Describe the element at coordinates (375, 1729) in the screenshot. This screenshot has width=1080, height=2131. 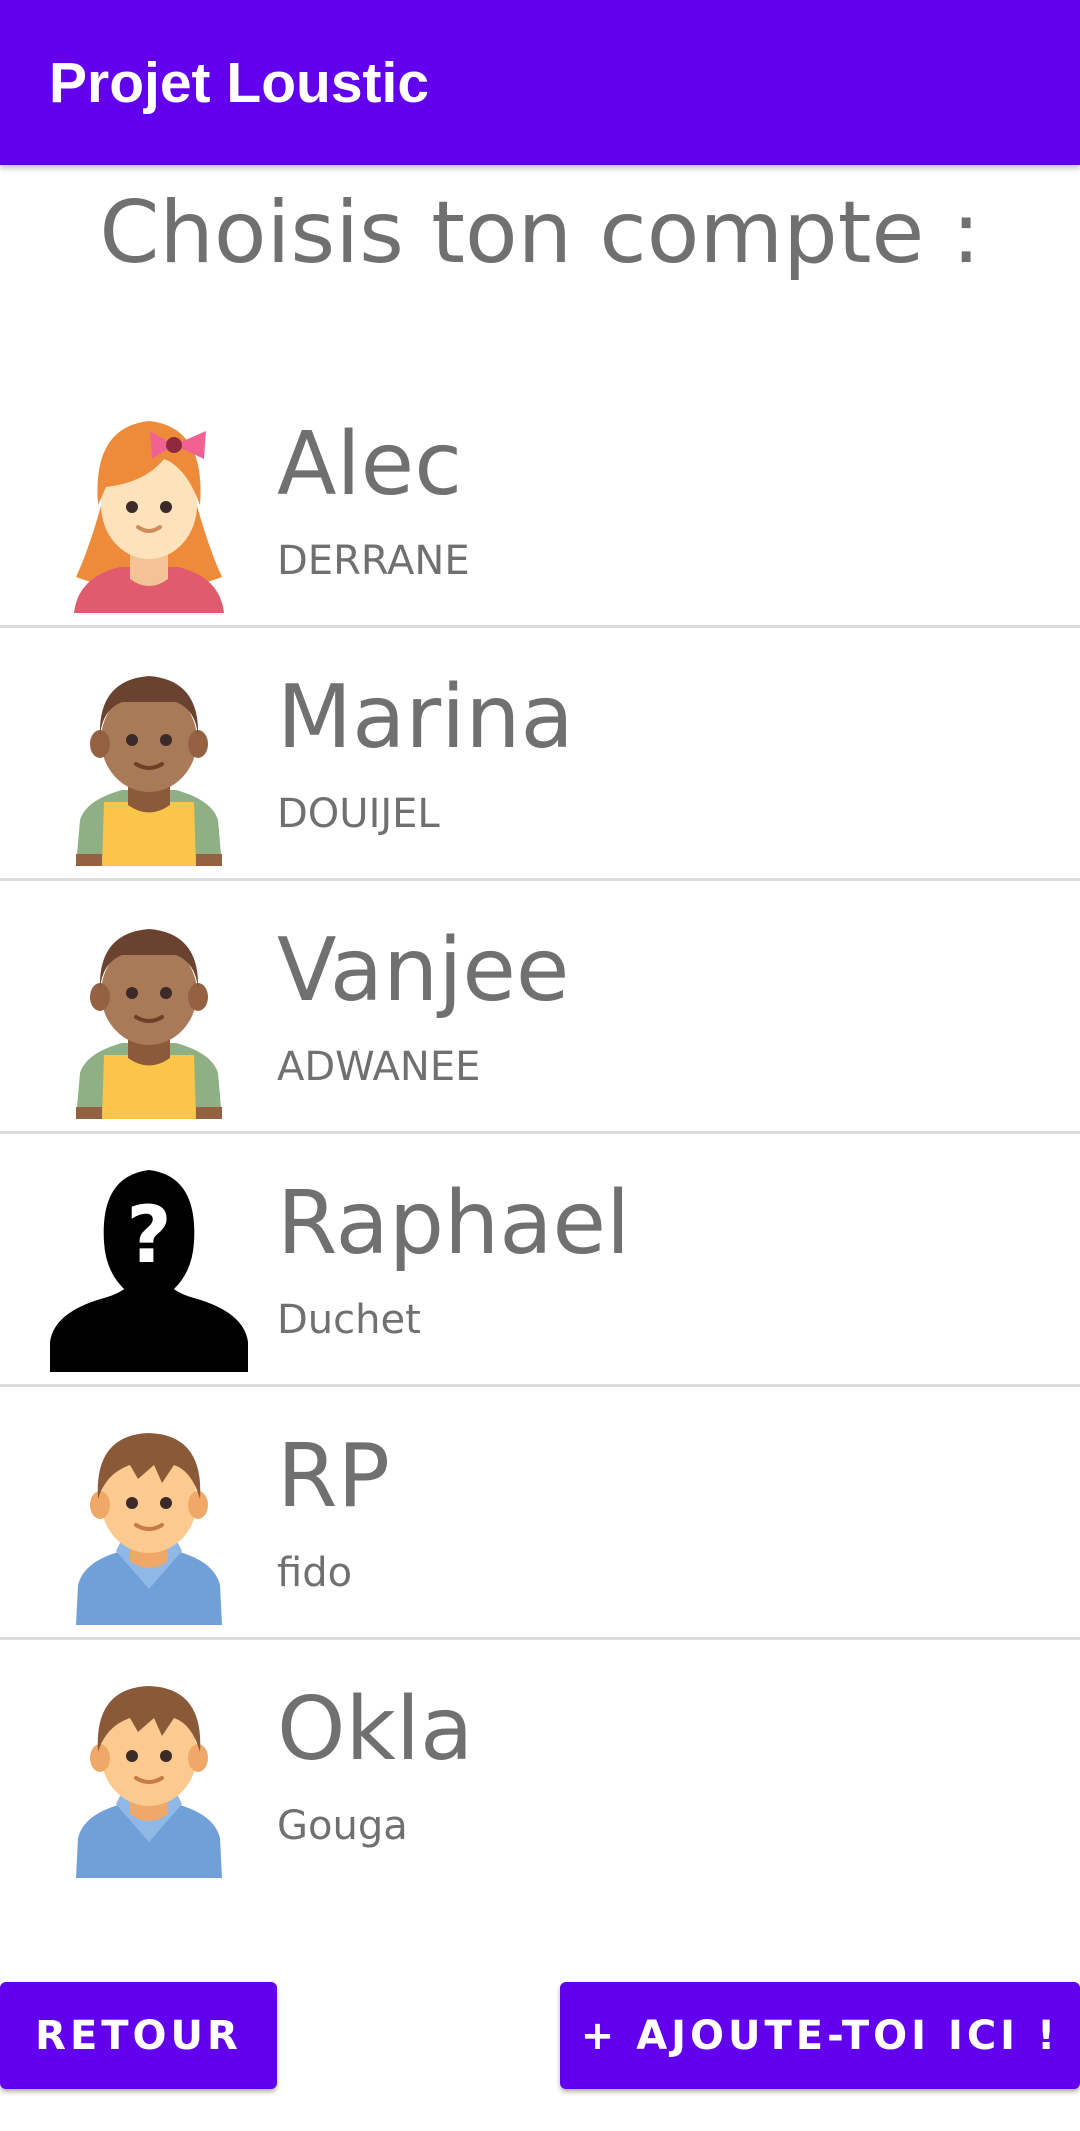
I see `account-first-name: Okla` at that location.